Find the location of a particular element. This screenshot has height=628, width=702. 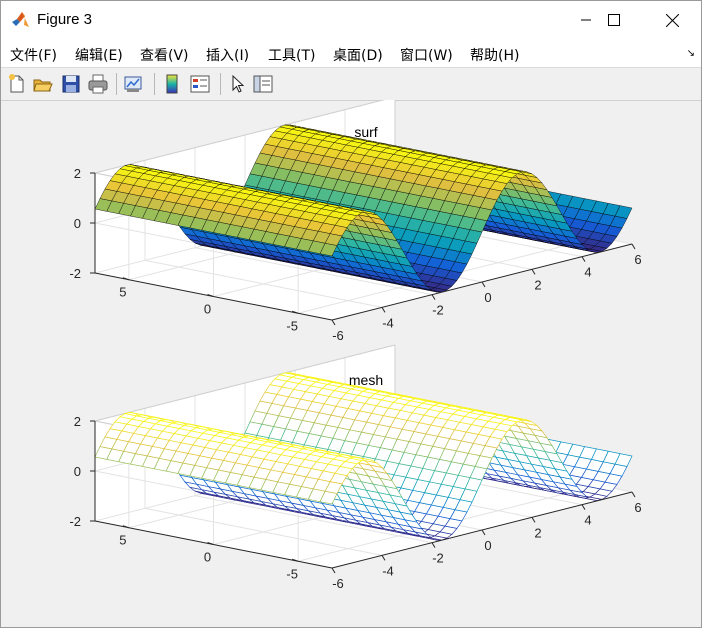

legend-icon is located at coordinates (200, 84).